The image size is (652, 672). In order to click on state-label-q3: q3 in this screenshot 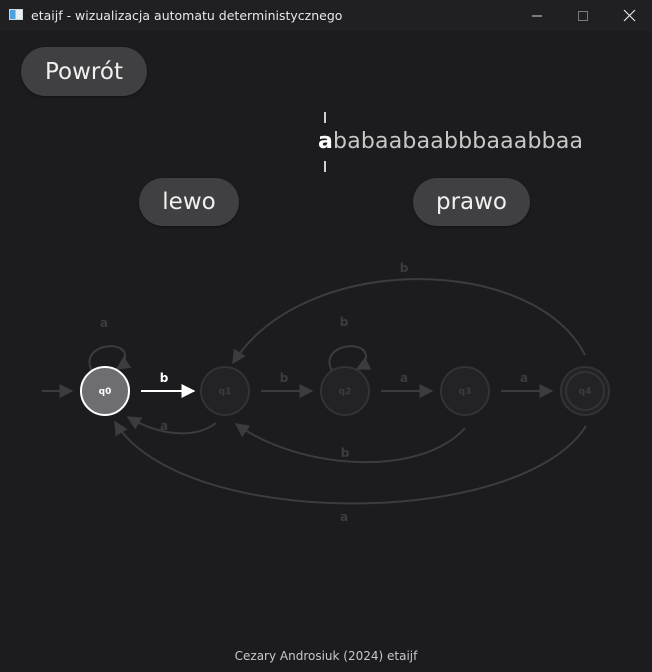, I will do `click(465, 392)`.